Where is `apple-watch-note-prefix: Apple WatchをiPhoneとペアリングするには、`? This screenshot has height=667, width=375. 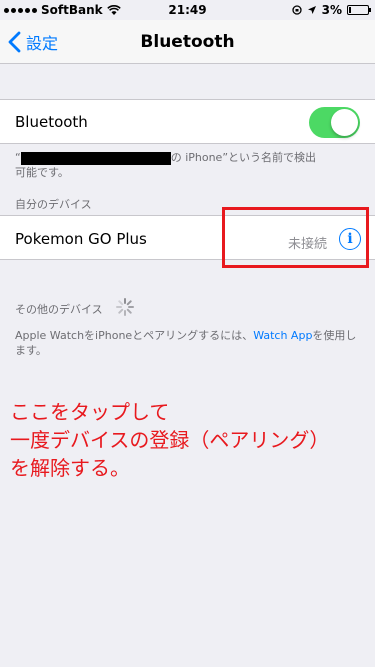
apple-watch-note-prefix: Apple WatchをiPhoneとペアリングするには、 is located at coordinates (134, 335).